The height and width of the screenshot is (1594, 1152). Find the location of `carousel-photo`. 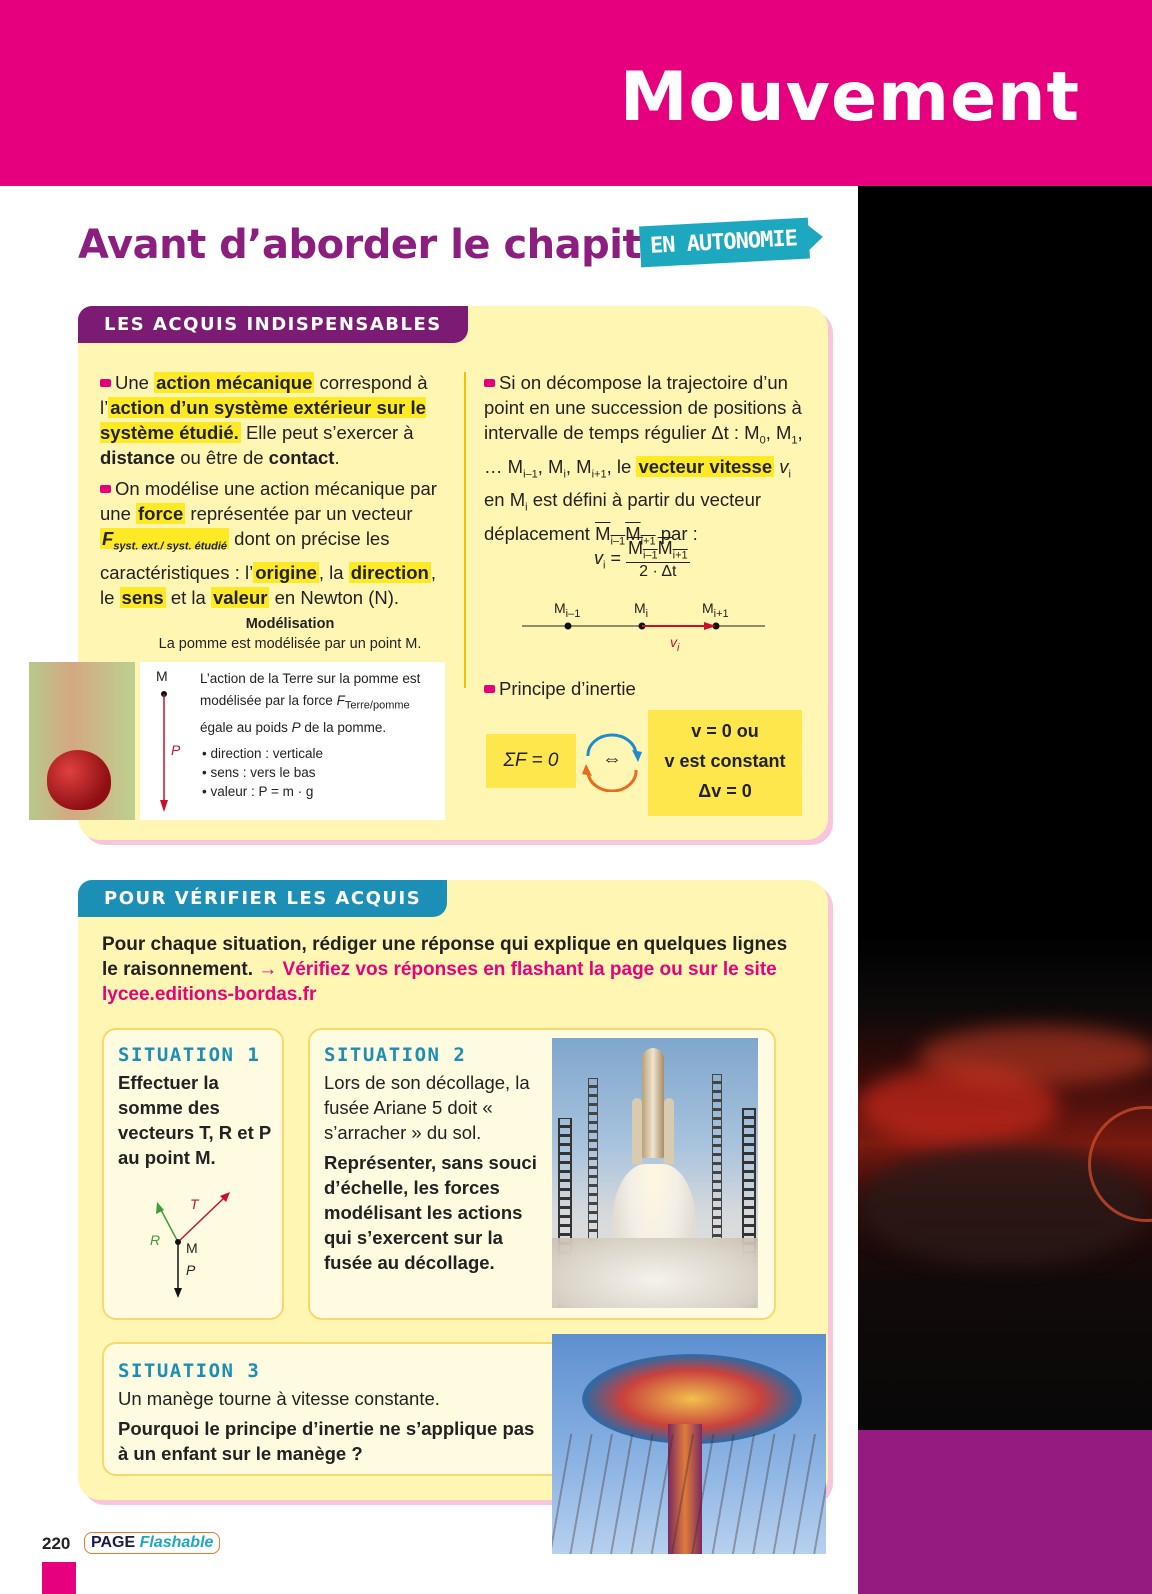

carousel-photo is located at coordinates (689, 1444).